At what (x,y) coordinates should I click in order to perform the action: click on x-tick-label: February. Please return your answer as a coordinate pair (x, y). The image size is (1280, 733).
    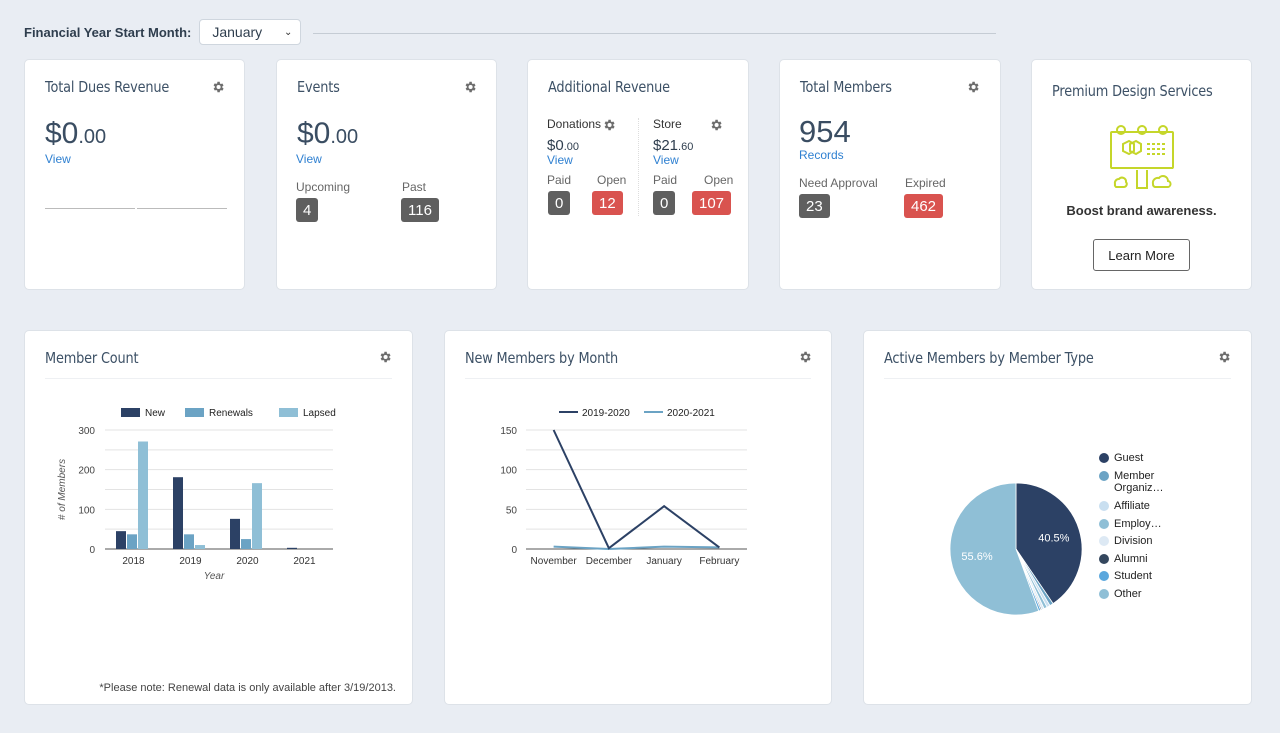
    Looking at the image, I should click on (719, 561).